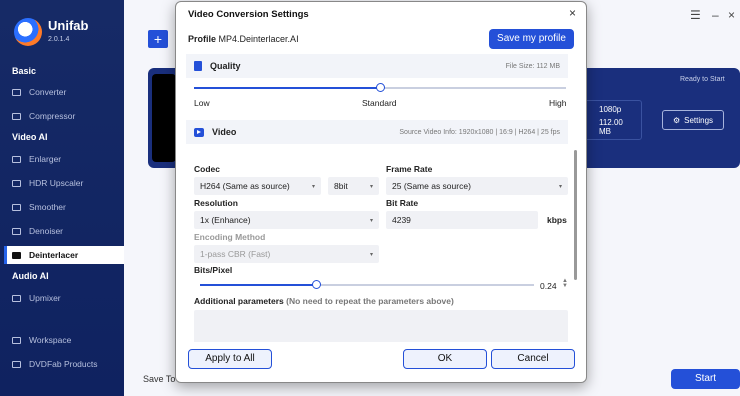 The width and height of the screenshot is (740, 396). Describe the element at coordinates (52, 116) in the screenshot. I see `sidebar-item-label: Compressor` at that location.